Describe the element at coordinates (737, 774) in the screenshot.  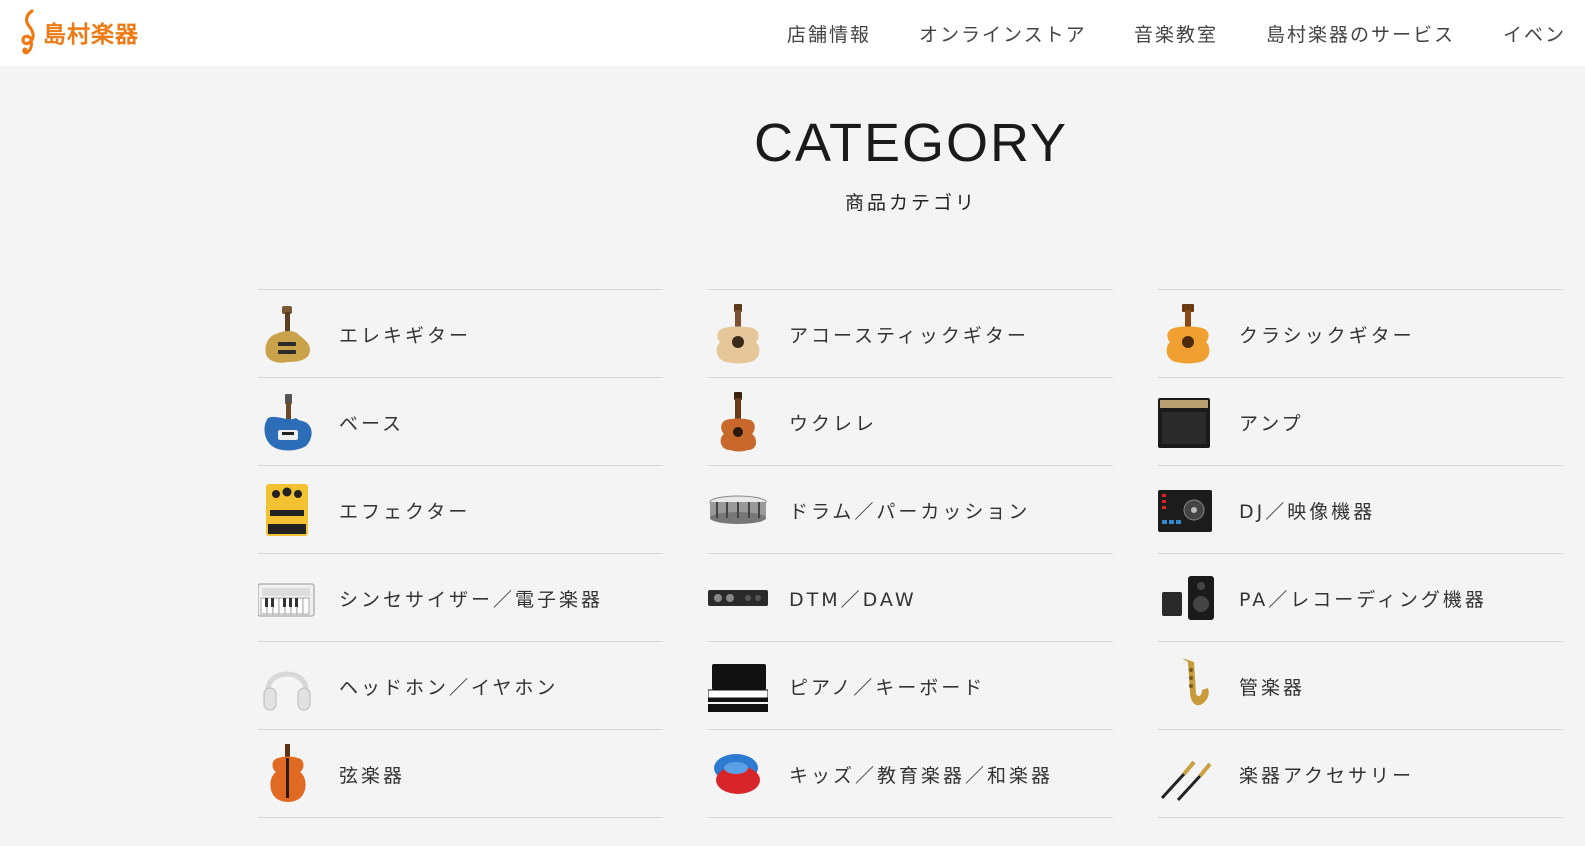
I see `castanets-icon` at that location.